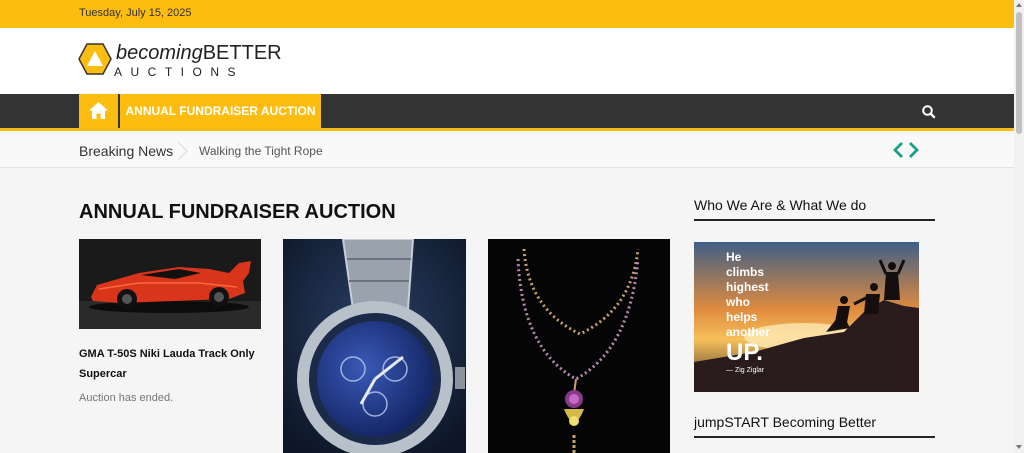 This screenshot has width=1024, height=453. What do you see at coordinates (745, 370) in the screenshot?
I see `quote-author: — Zig Ziglar` at bounding box center [745, 370].